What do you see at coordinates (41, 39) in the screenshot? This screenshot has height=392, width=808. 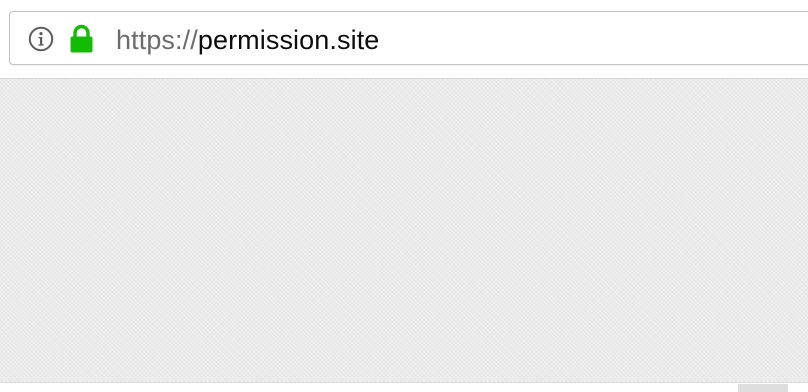 I see `info-icon` at bounding box center [41, 39].